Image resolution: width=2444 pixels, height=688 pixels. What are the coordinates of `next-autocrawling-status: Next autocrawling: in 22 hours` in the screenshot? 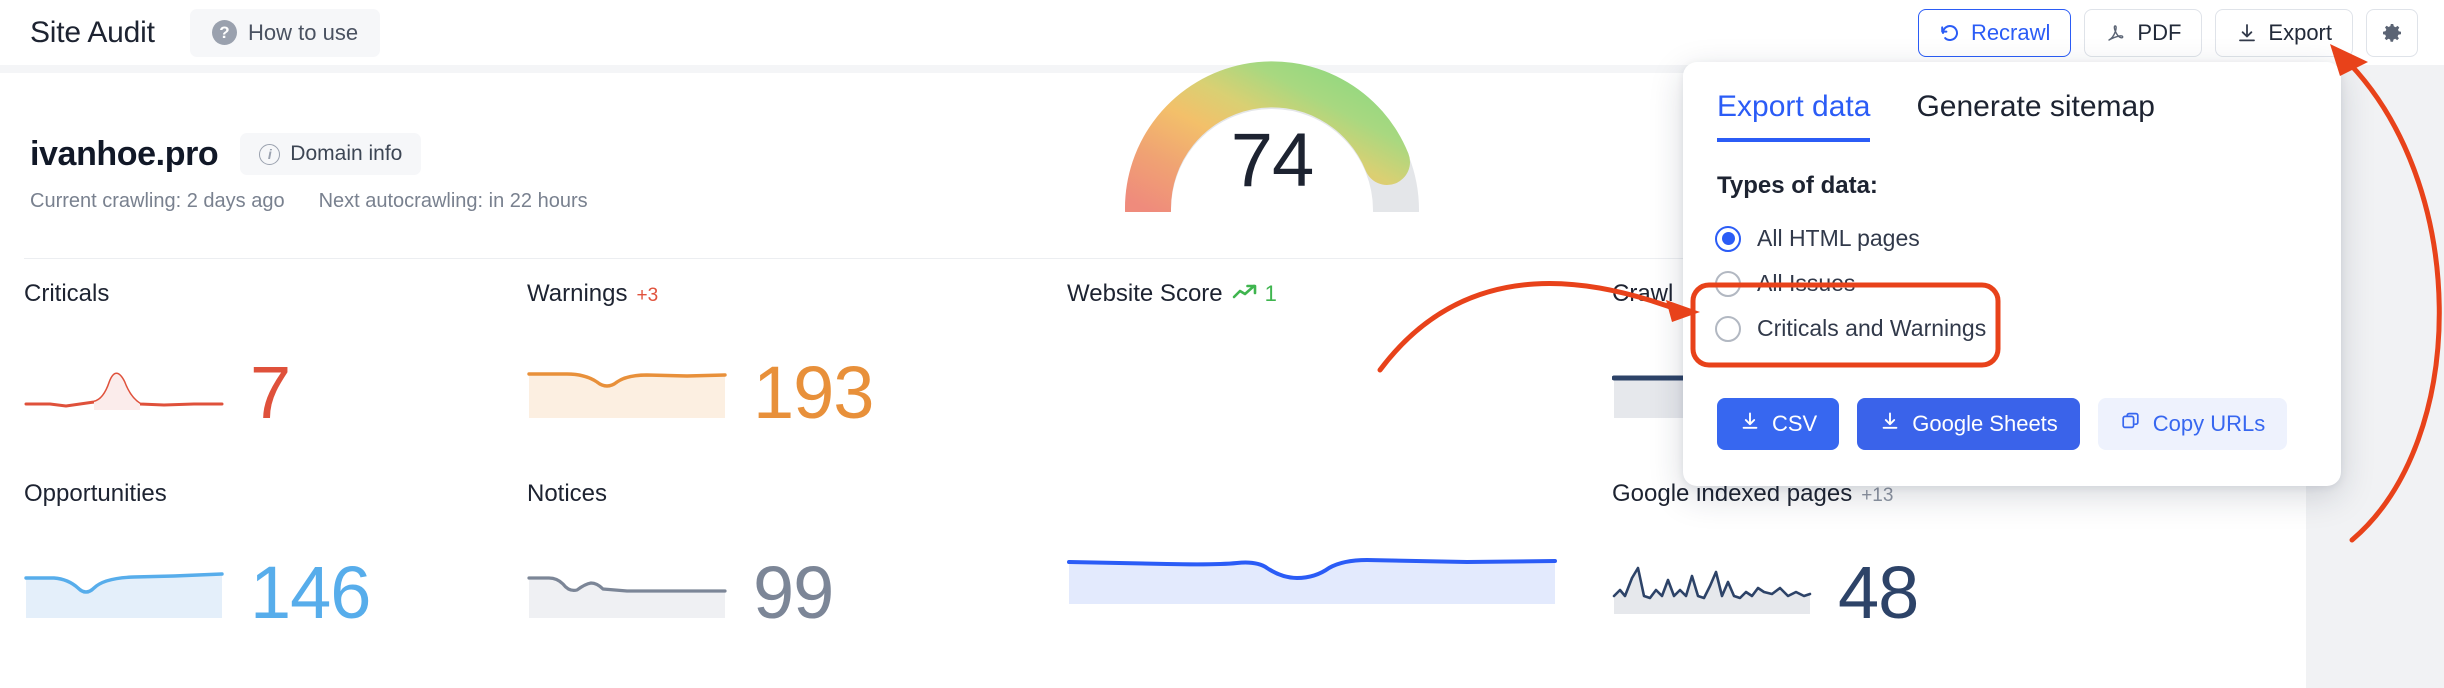 It's located at (453, 201).